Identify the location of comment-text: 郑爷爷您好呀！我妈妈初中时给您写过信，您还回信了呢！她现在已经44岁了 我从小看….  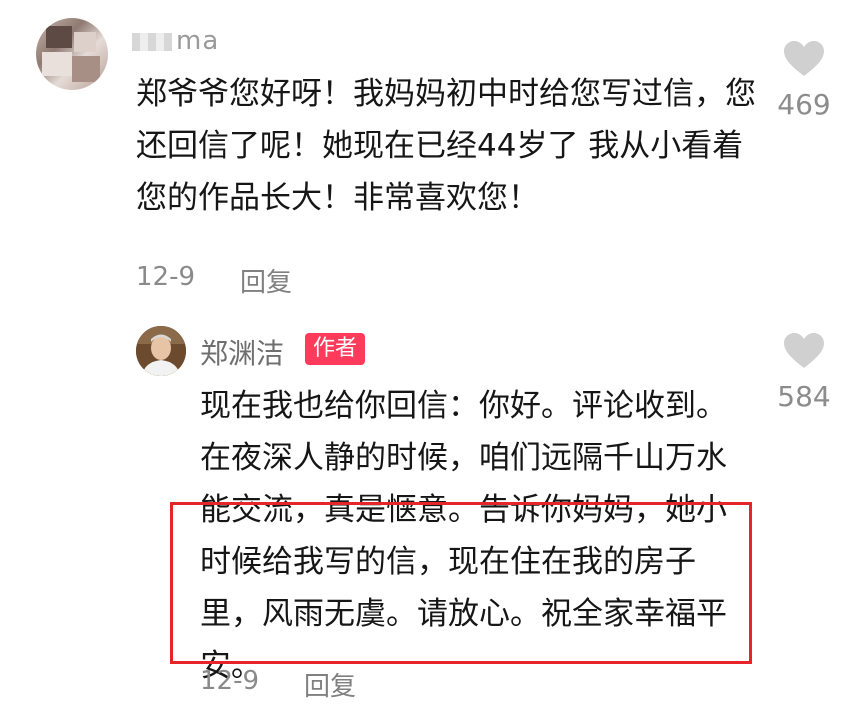
(446, 146).